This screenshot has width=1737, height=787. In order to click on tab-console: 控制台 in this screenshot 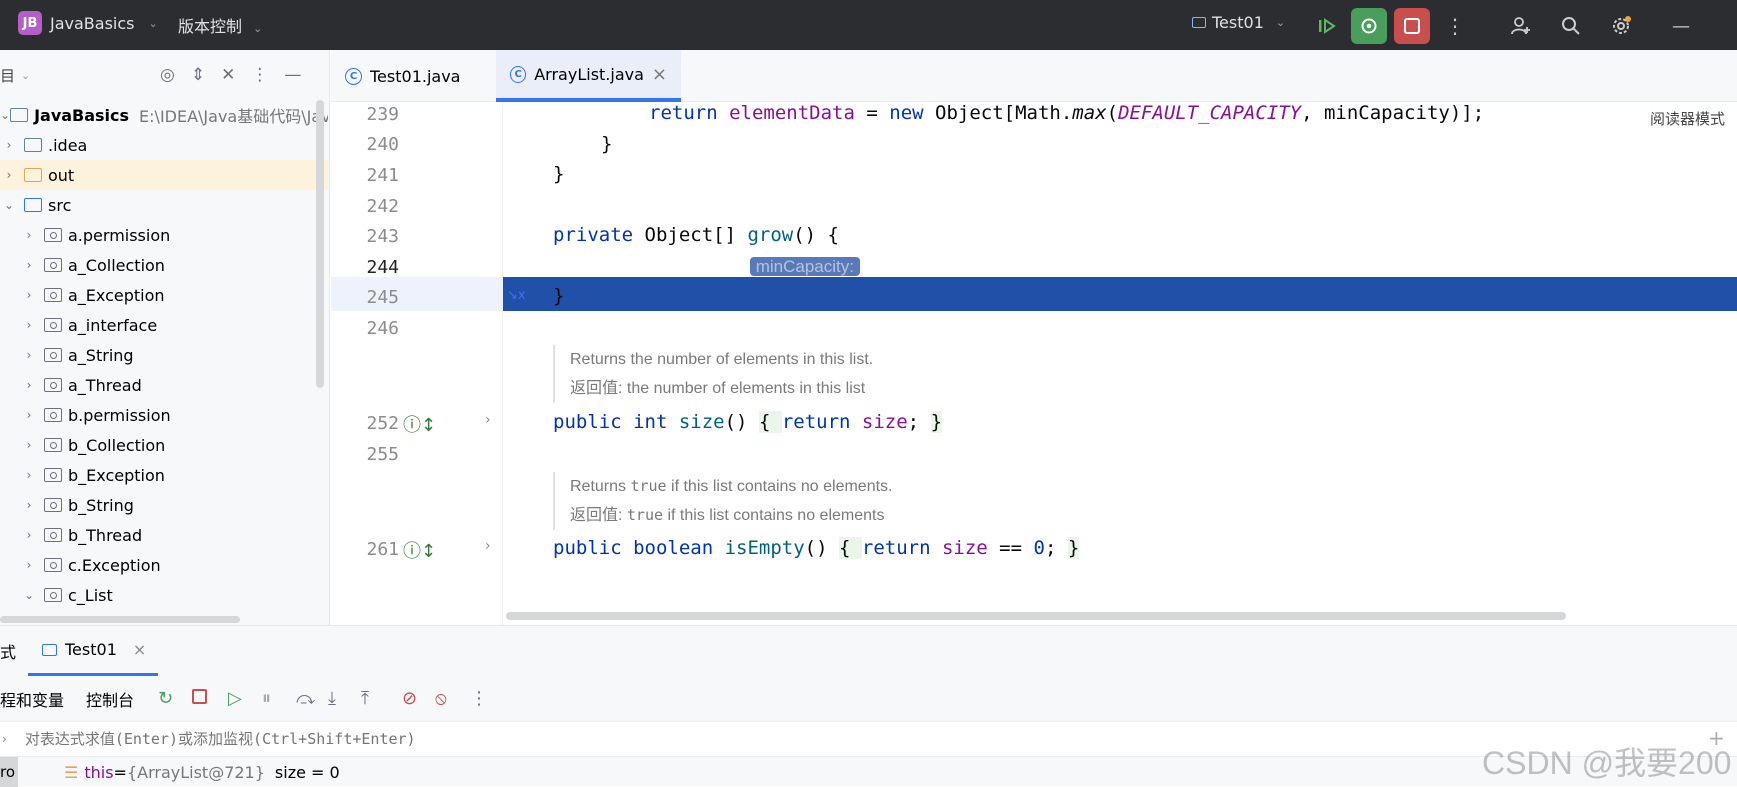, I will do `click(110, 699)`.